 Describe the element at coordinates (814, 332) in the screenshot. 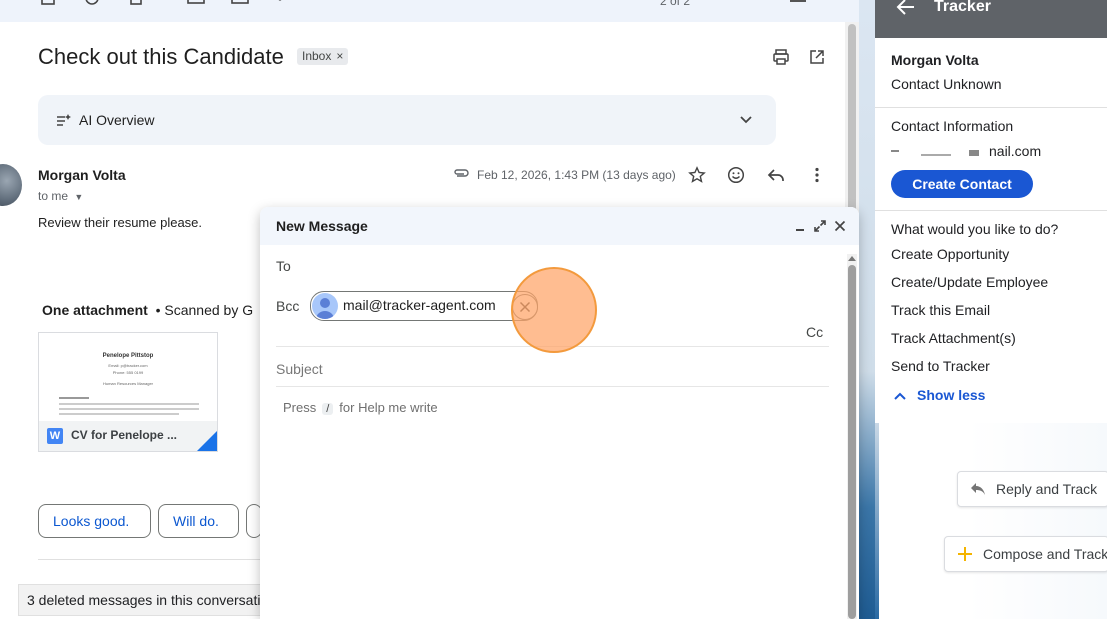

I see `add-cc-link: Cc` at that location.